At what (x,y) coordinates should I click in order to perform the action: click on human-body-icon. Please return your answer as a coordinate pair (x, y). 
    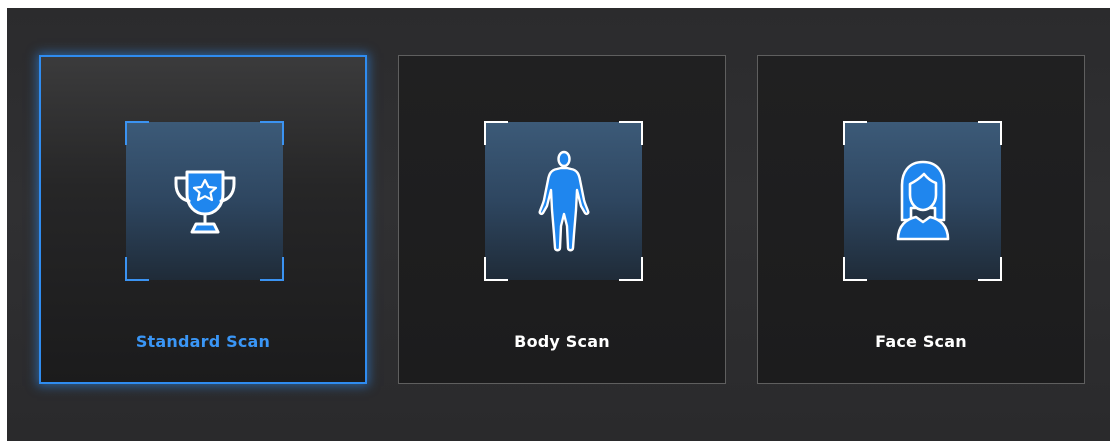
    Looking at the image, I should click on (564, 201).